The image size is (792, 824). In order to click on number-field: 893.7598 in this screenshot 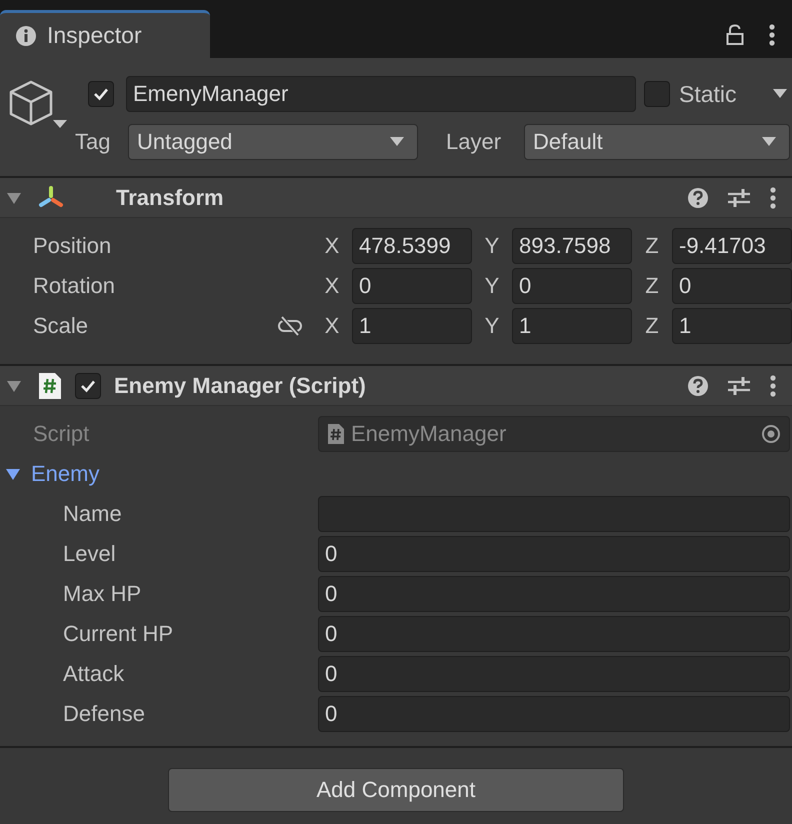, I will do `click(572, 246)`.